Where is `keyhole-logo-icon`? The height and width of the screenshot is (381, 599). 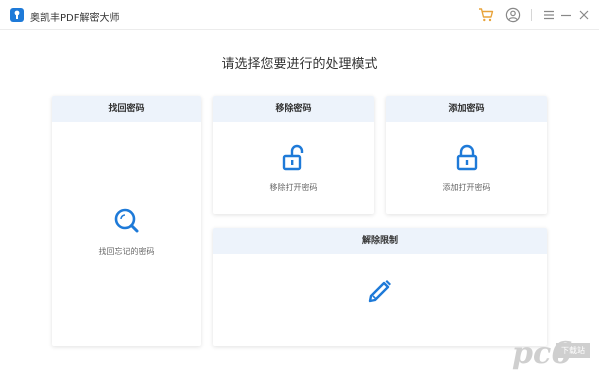
keyhole-logo-icon is located at coordinates (17, 15).